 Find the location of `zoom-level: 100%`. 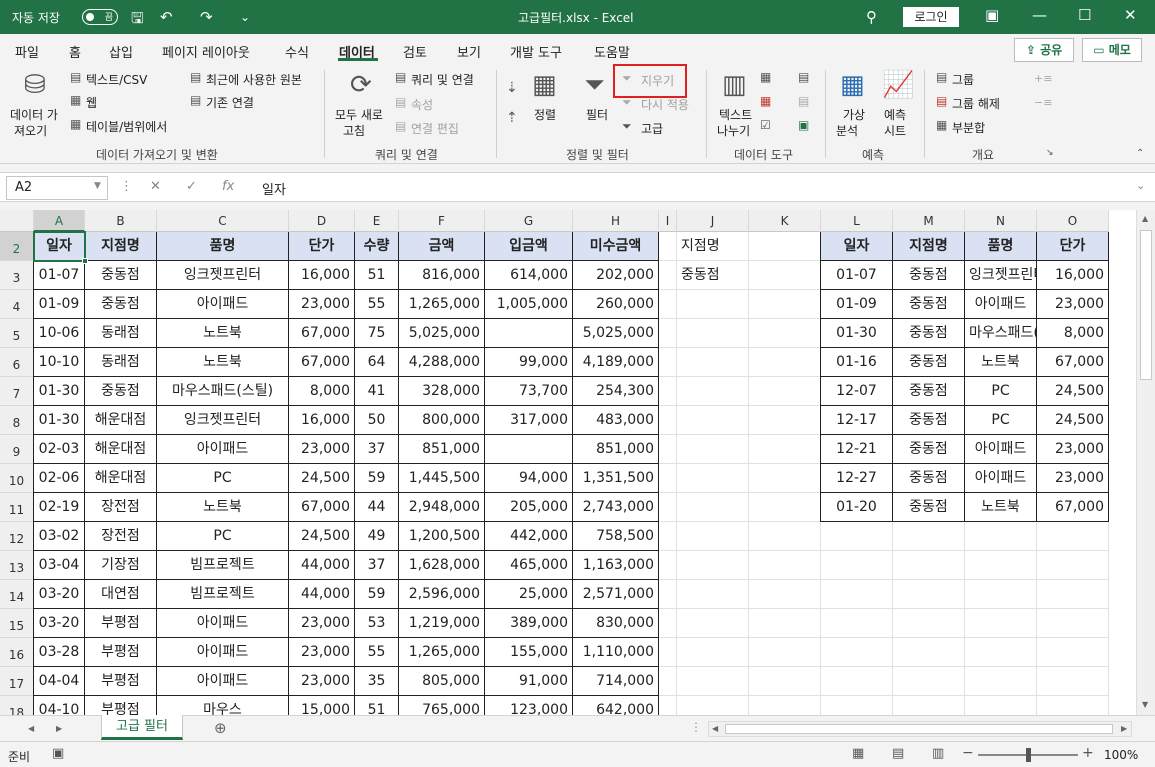

zoom-level: 100% is located at coordinates (1121, 755).